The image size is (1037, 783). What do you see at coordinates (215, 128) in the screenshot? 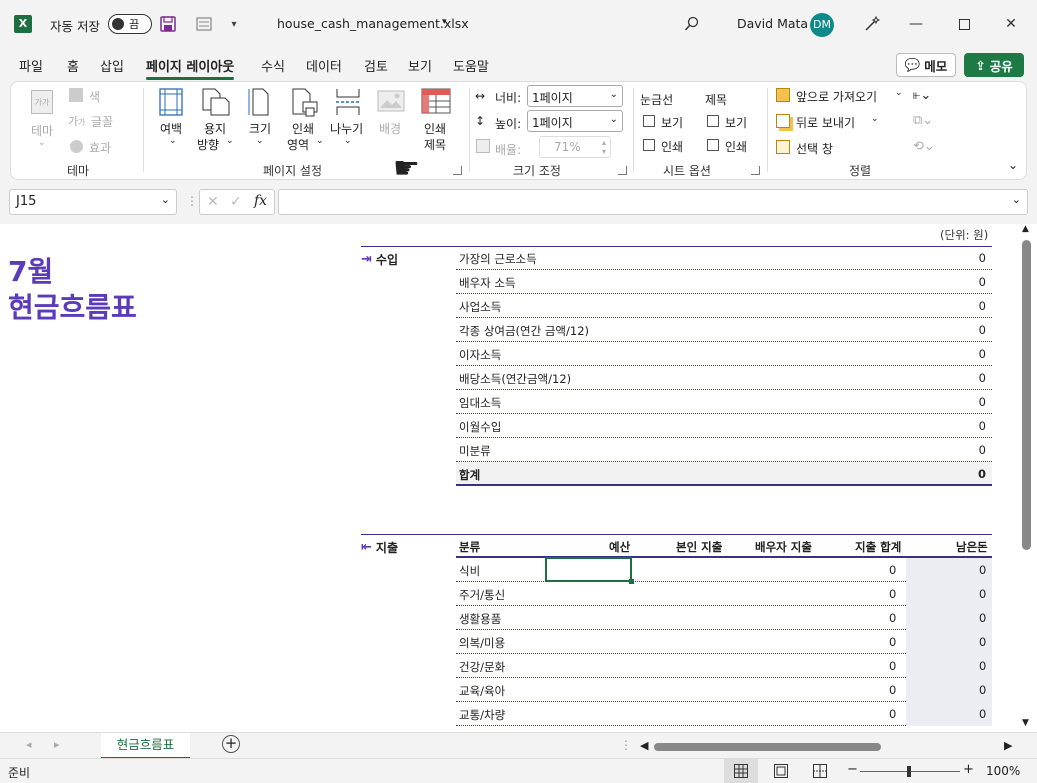
I see `orientation-label-1: 용지` at bounding box center [215, 128].